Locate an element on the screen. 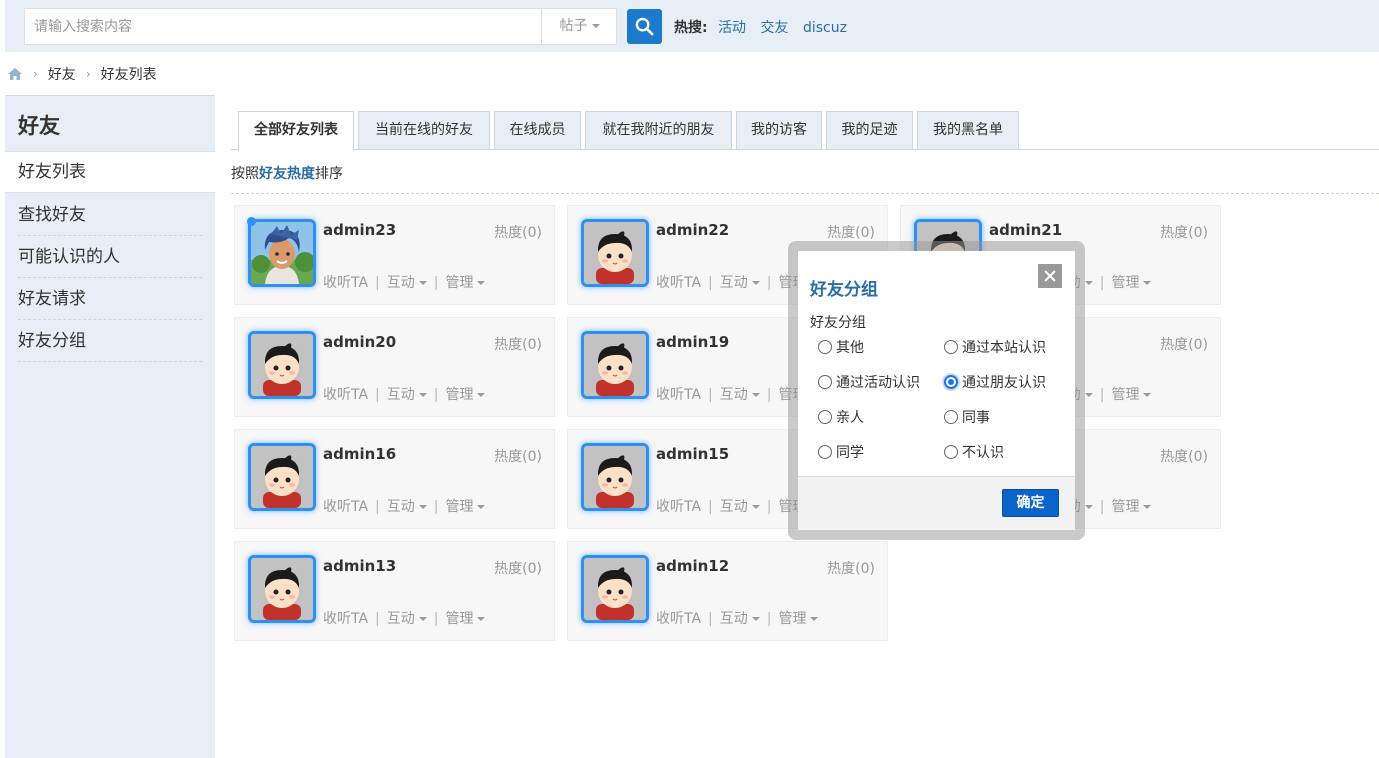  search-type-dropdown: 帖子 is located at coordinates (579, 26).